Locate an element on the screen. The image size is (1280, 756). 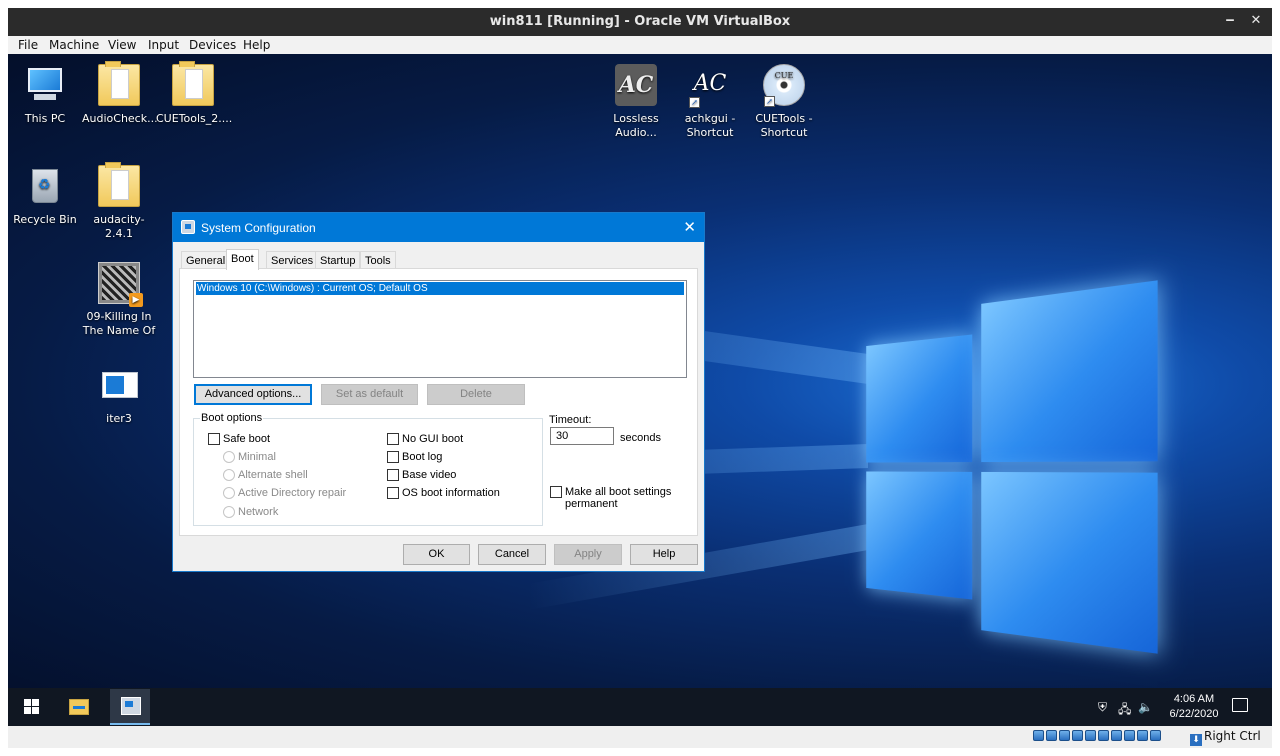
msconfig-taskbar-button is located at coordinates (130, 707).